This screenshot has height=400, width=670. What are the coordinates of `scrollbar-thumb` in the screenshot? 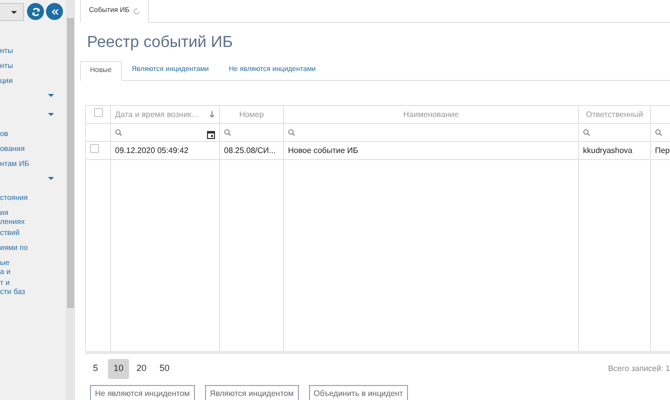 It's located at (70, 163).